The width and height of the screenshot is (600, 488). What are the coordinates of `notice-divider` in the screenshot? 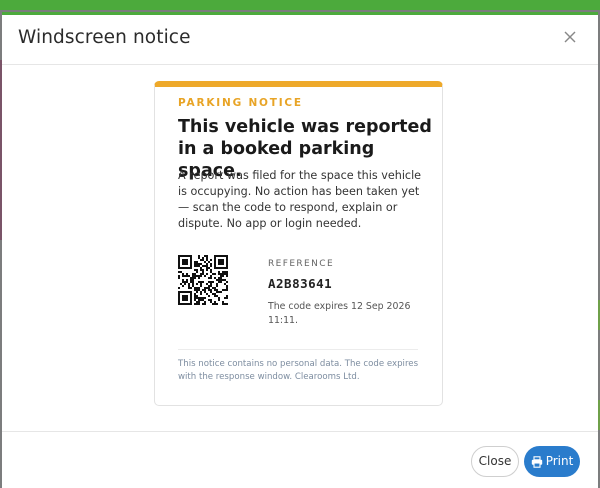 It's located at (298, 349).